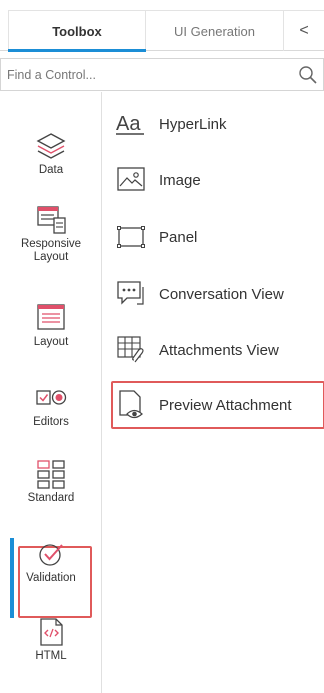 Image resolution: width=324 pixels, height=693 pixels. I want to click on control-attachments-view: Attachments View, so click(216, 350).